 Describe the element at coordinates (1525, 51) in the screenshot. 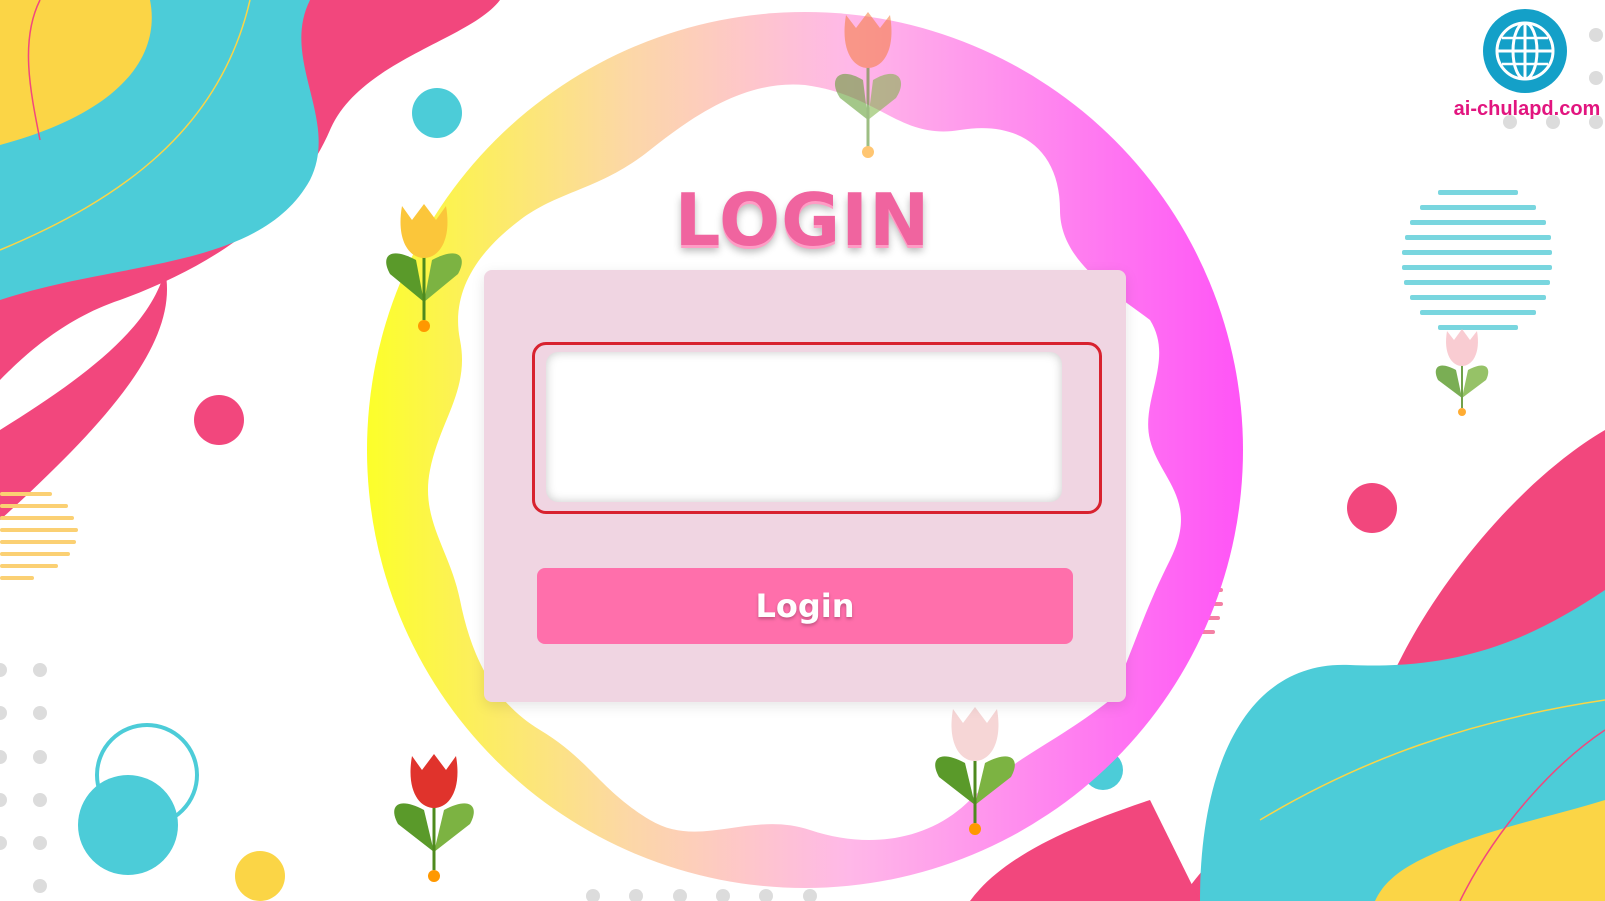

I see `globe-icon` at that location.